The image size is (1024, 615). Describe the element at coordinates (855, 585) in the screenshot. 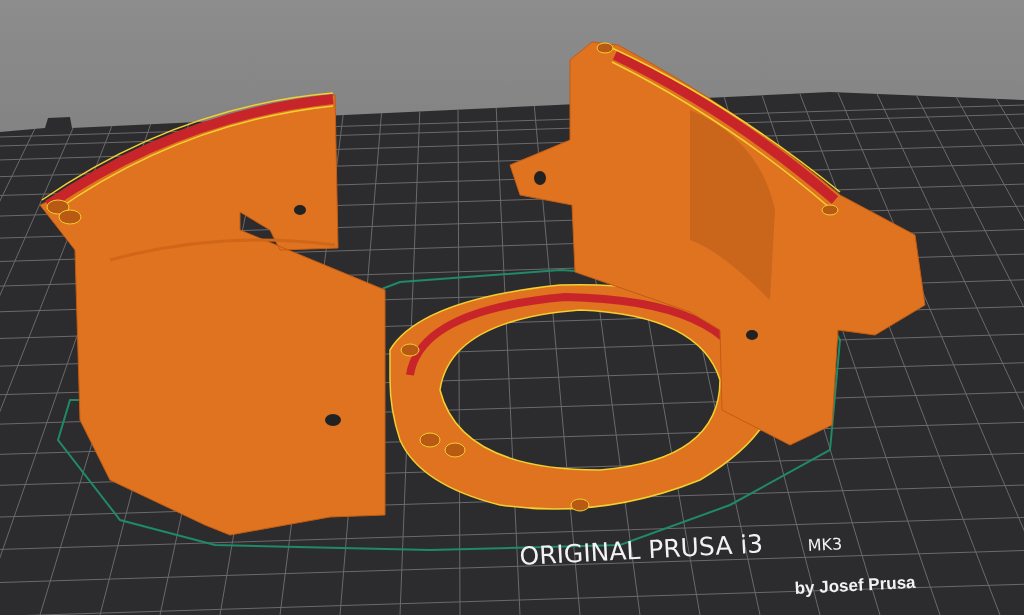

I see `bed-logo-byline: by Josef Prusa` at that location.